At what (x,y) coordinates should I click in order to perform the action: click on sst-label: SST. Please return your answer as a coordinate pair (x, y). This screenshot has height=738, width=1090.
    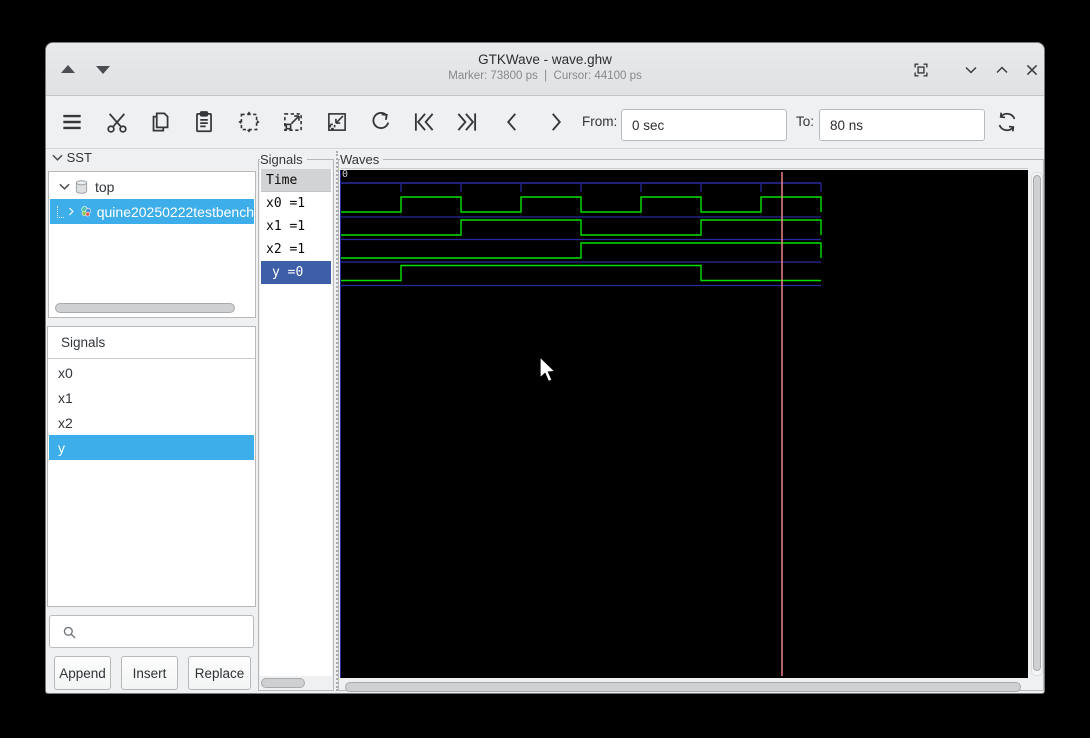
    Looking at the image, I should click on (79, 157).